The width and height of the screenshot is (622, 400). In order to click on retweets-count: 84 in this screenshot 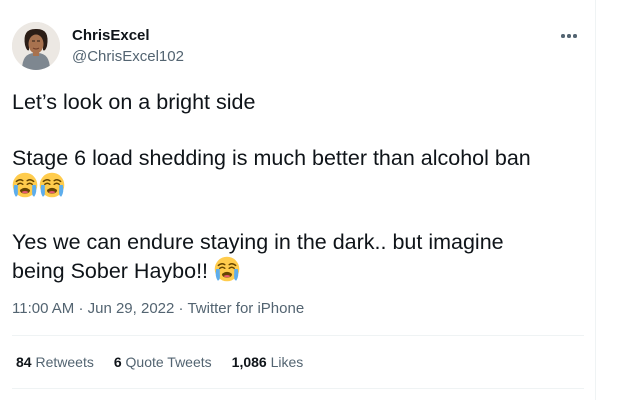, I will do `click(24, 362)`.